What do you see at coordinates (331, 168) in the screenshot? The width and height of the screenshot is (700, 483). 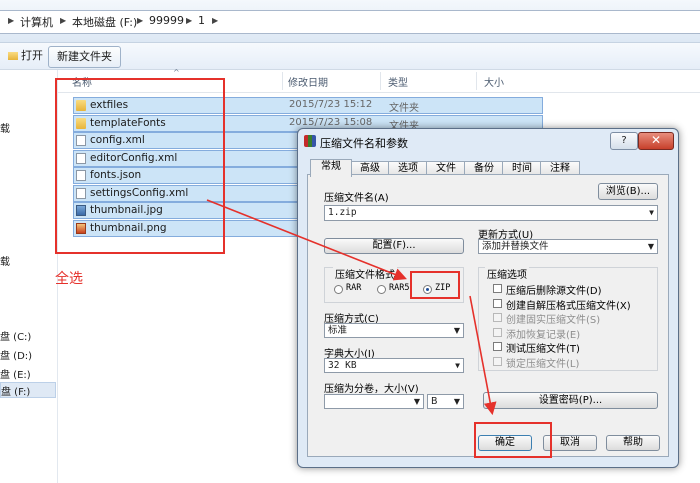 I see `tab-general: 常规` at bounding box center [331, 168].